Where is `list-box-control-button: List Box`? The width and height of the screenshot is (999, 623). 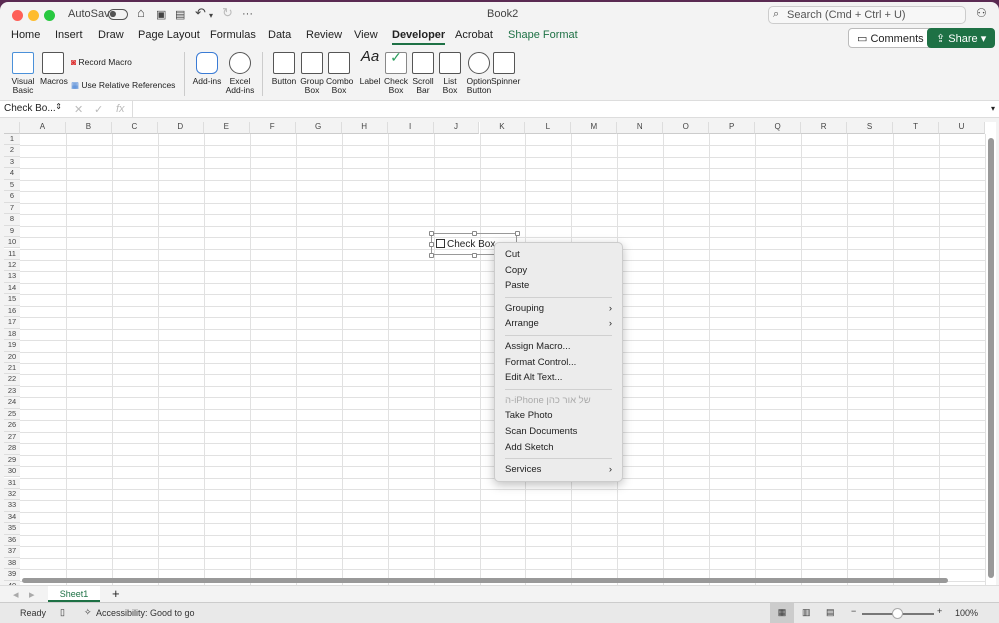
list-box-control-button: List Box is located at coordinates (450, 73).